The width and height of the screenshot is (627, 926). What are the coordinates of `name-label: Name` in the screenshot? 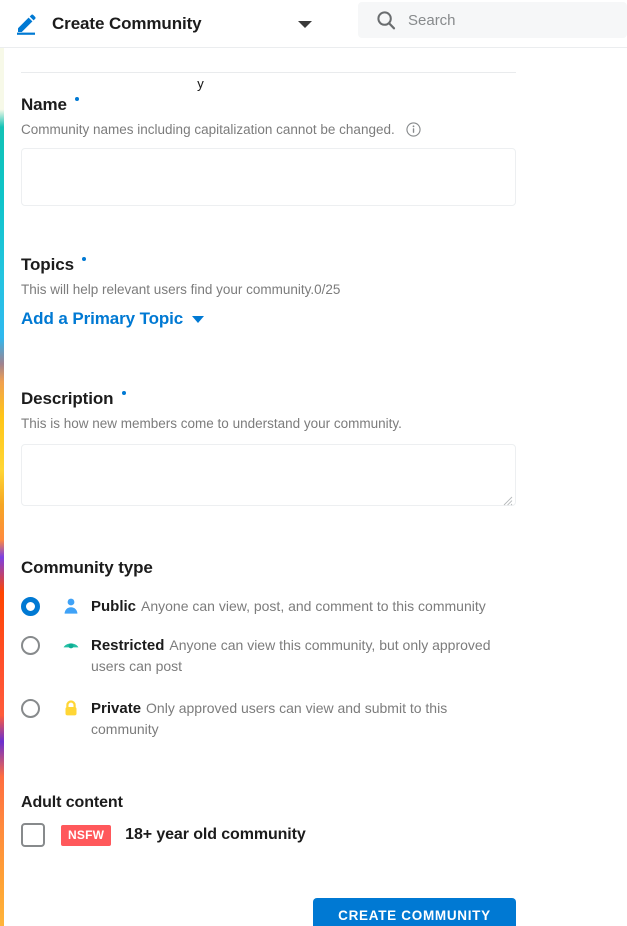 It's located at (44, 104).